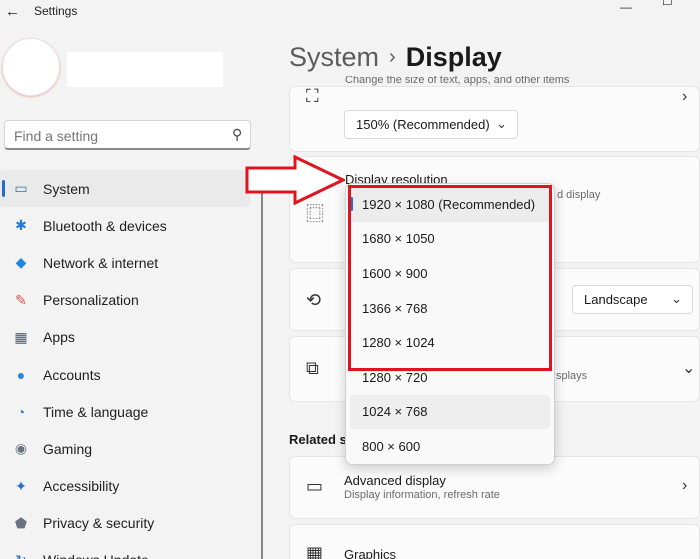  Describe the element at coordinates (31, 67) in the screenshot. I see `avatar` at that location.